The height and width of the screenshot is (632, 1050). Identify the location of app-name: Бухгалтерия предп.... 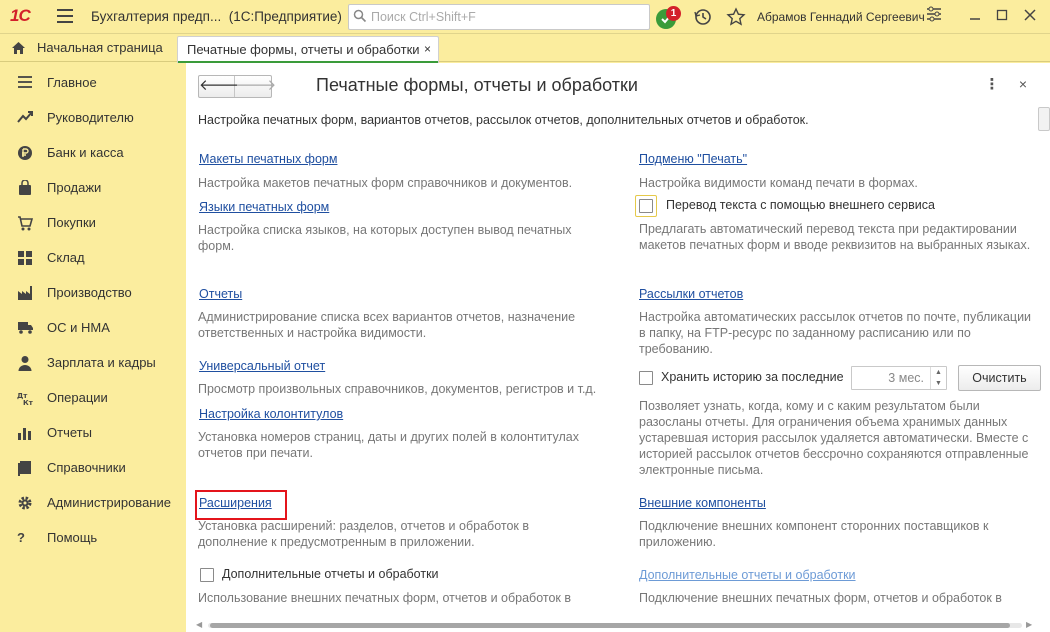
(156, 16).